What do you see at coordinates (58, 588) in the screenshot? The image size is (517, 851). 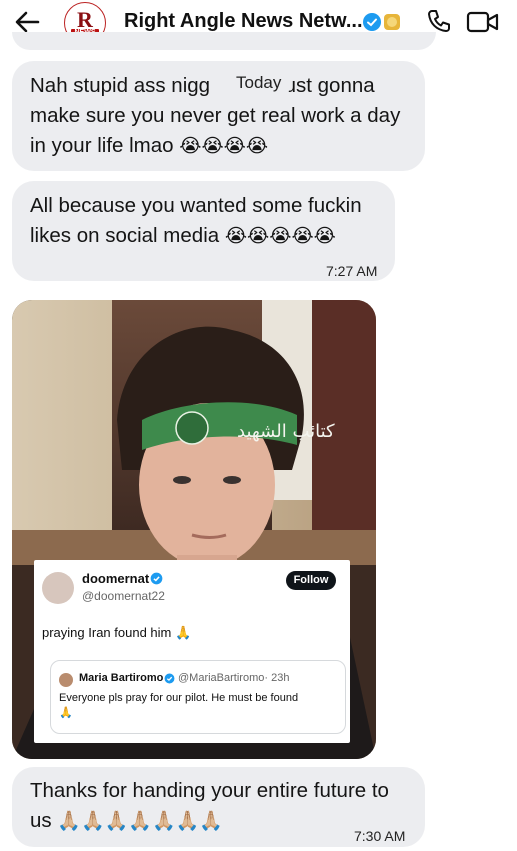 I see `doomernat-avatar` at bounding box center [58, 588].